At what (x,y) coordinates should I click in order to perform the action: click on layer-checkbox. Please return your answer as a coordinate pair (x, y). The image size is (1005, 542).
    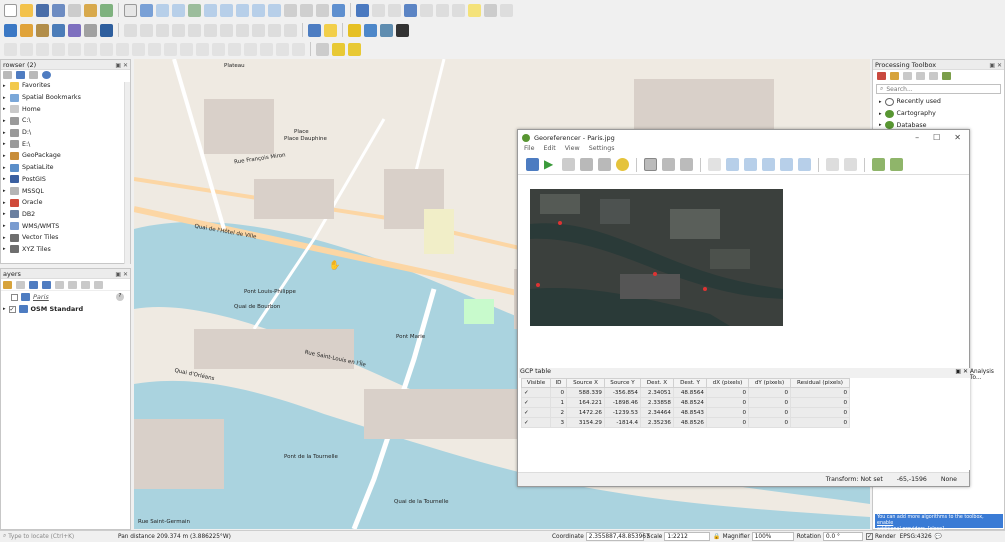
    Looking at the image, I should click on (14, 297).